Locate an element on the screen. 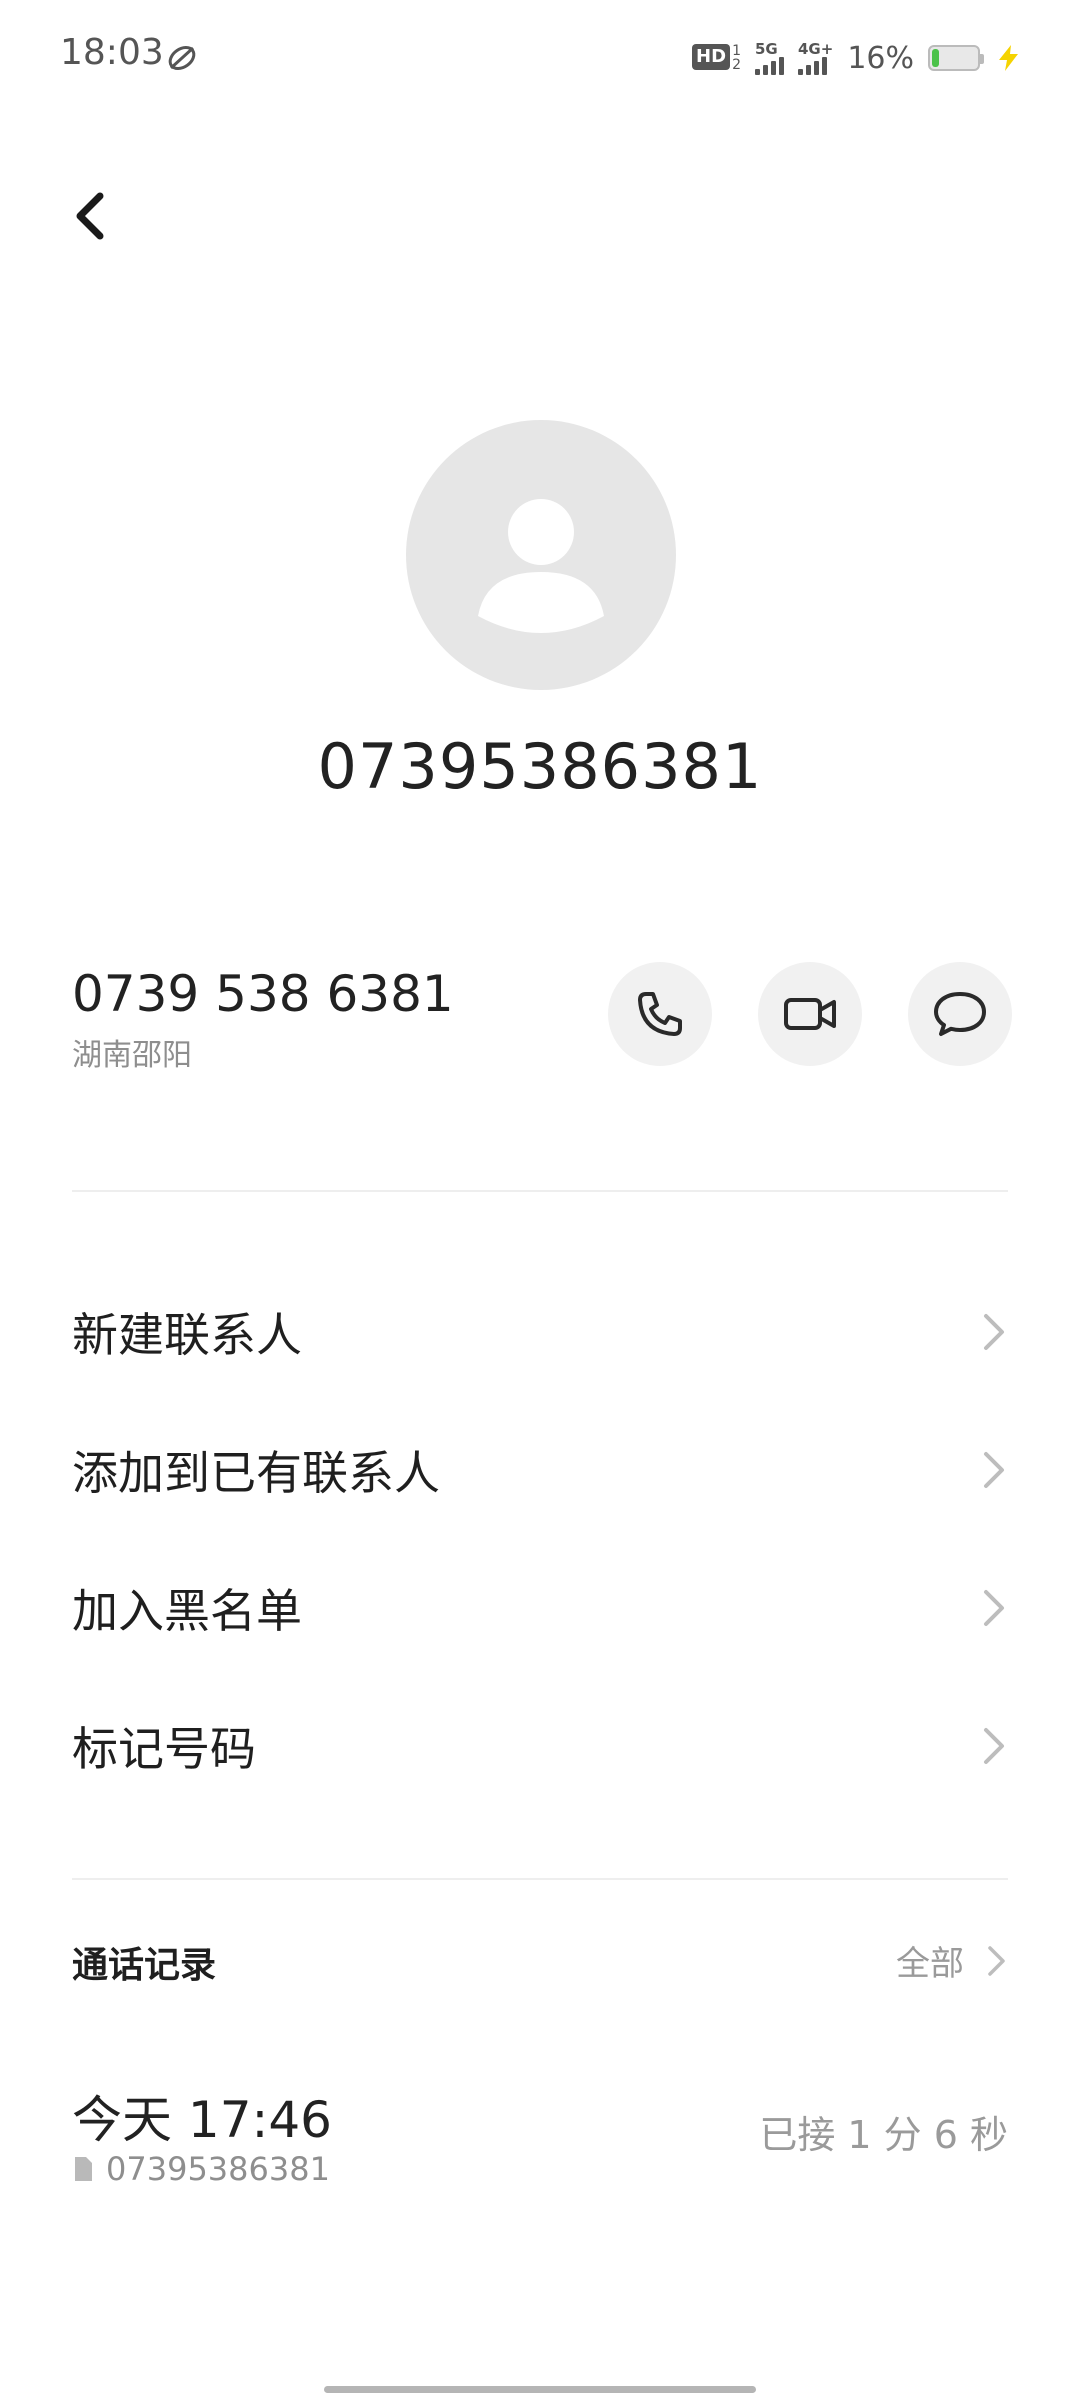  charging-bolt-icon is located at coordinates (1008, 58).